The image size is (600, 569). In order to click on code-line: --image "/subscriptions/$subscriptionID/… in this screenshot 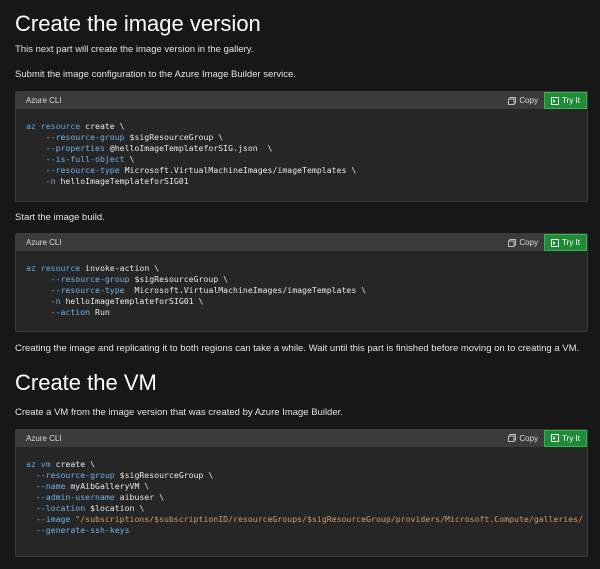, I will do `click(305, 518)`.